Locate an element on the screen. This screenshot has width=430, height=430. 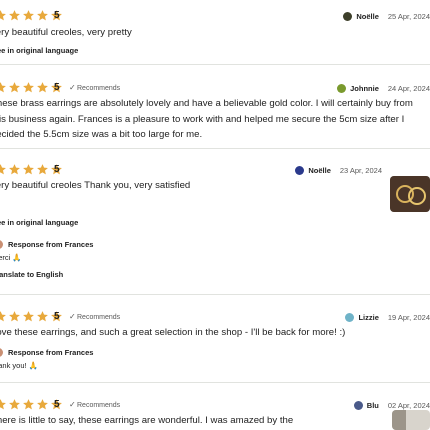
reviewer-name: Johnnie is located at coordinates (364, 88).